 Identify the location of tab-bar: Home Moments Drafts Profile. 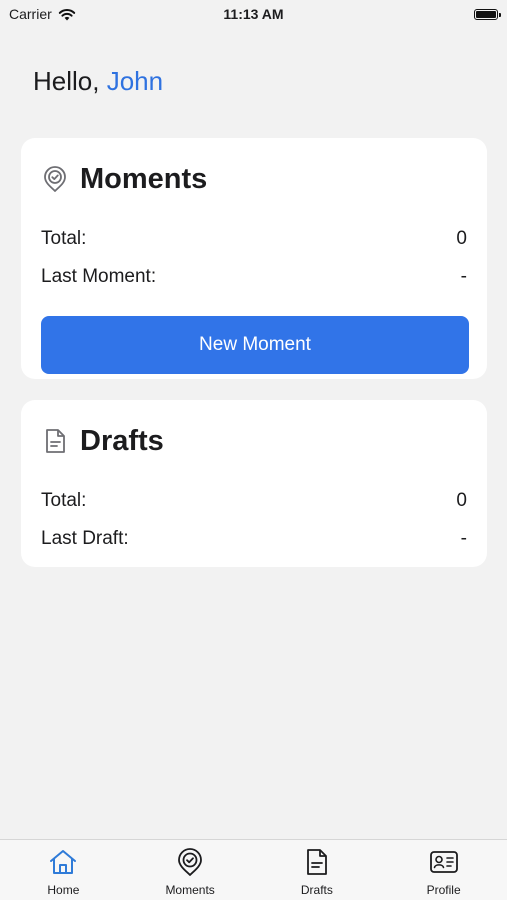
(253, 869).